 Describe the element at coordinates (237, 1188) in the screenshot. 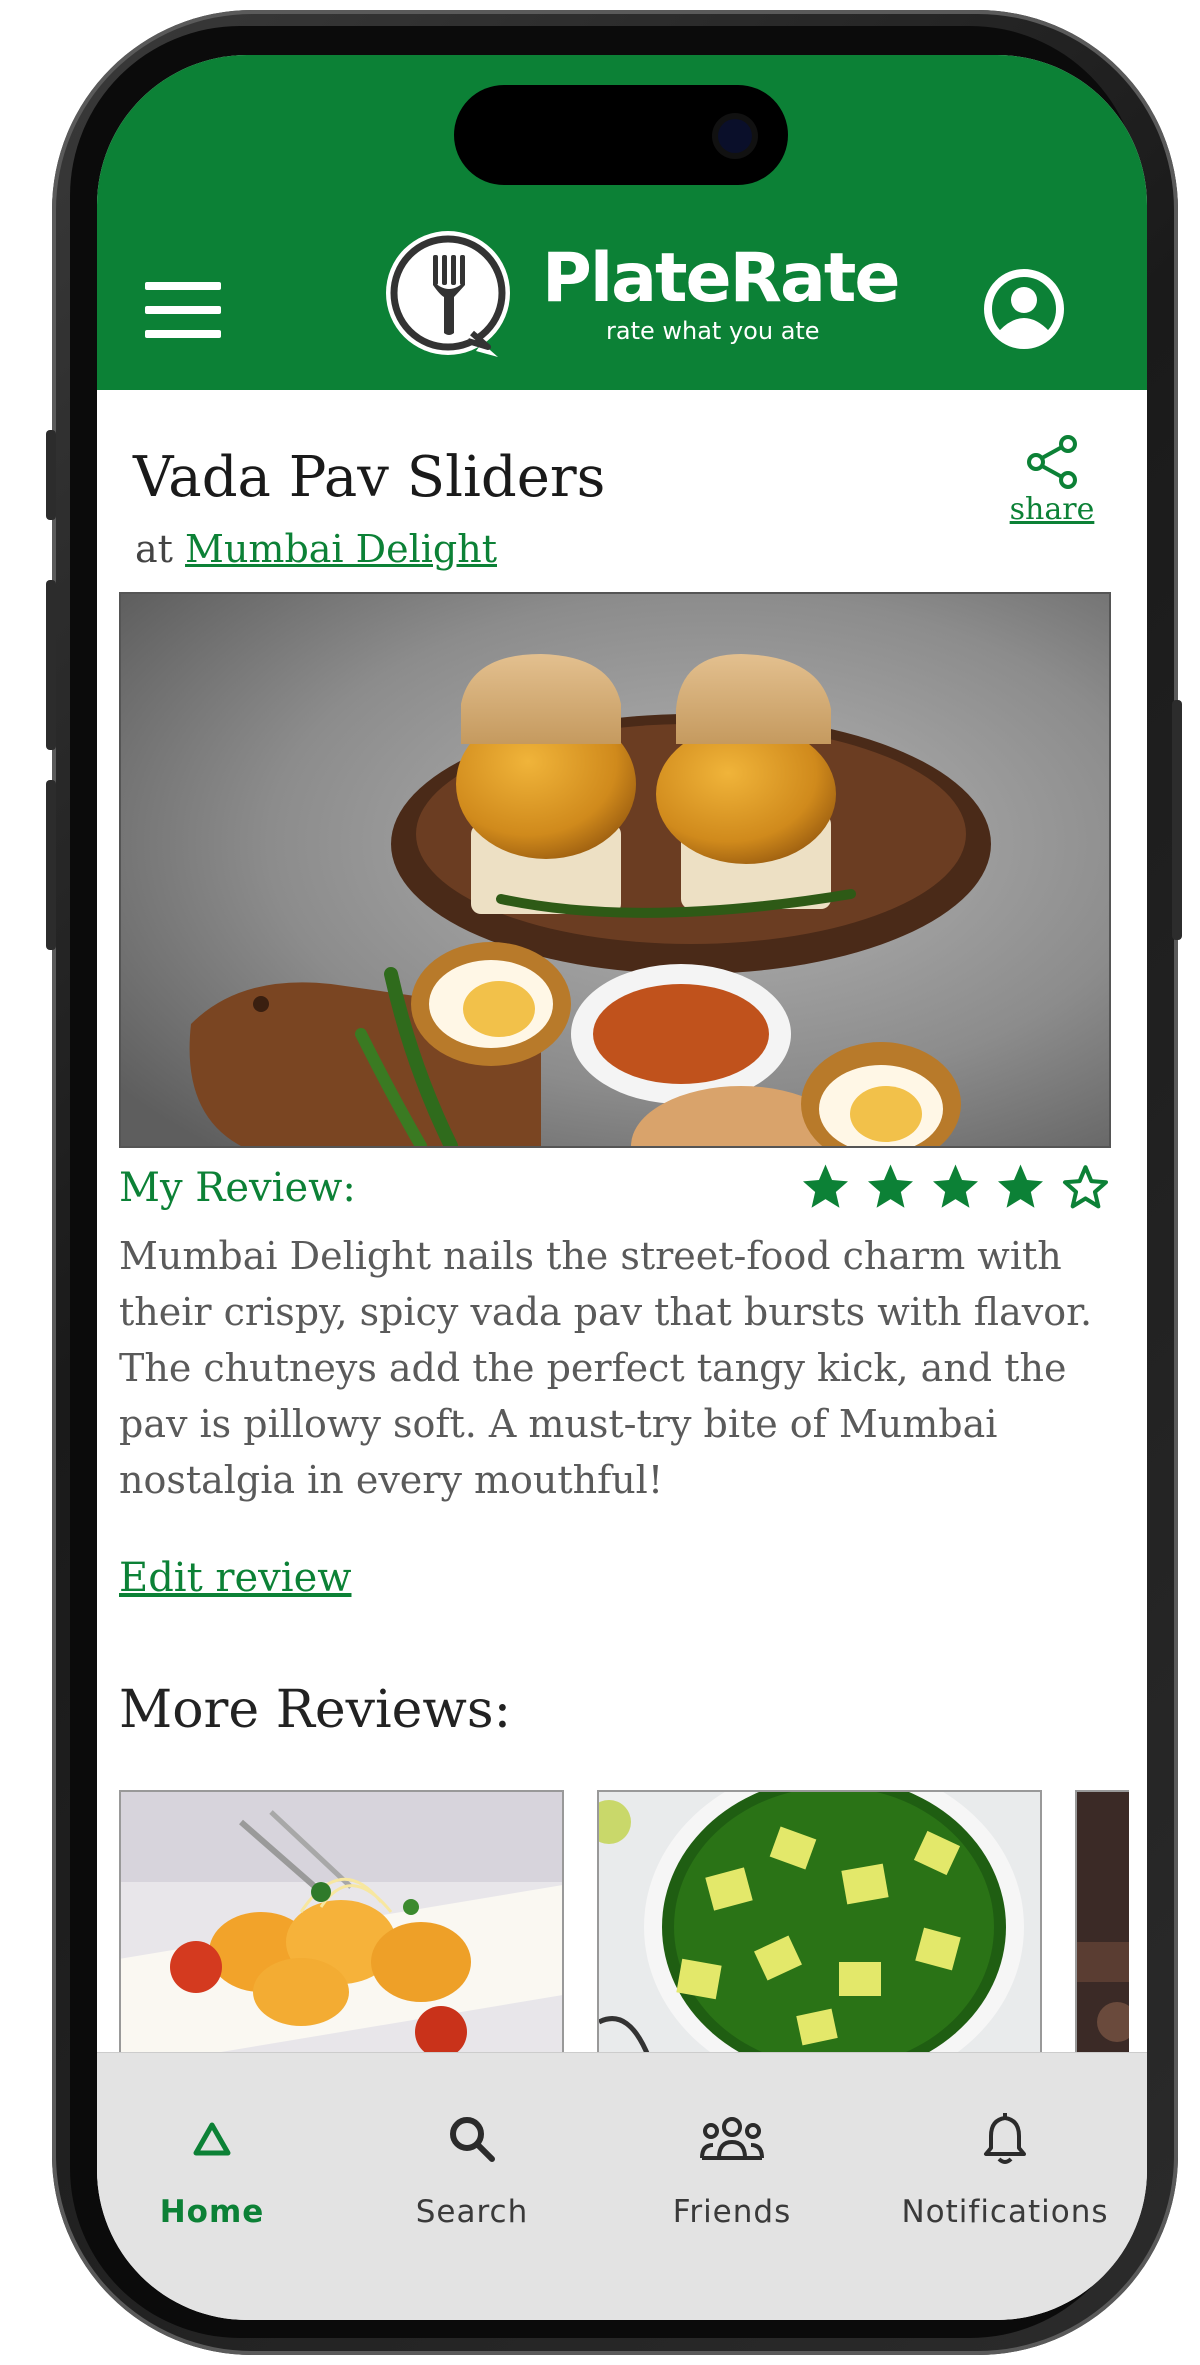

I see `my-review-label: My Review:` at that location.